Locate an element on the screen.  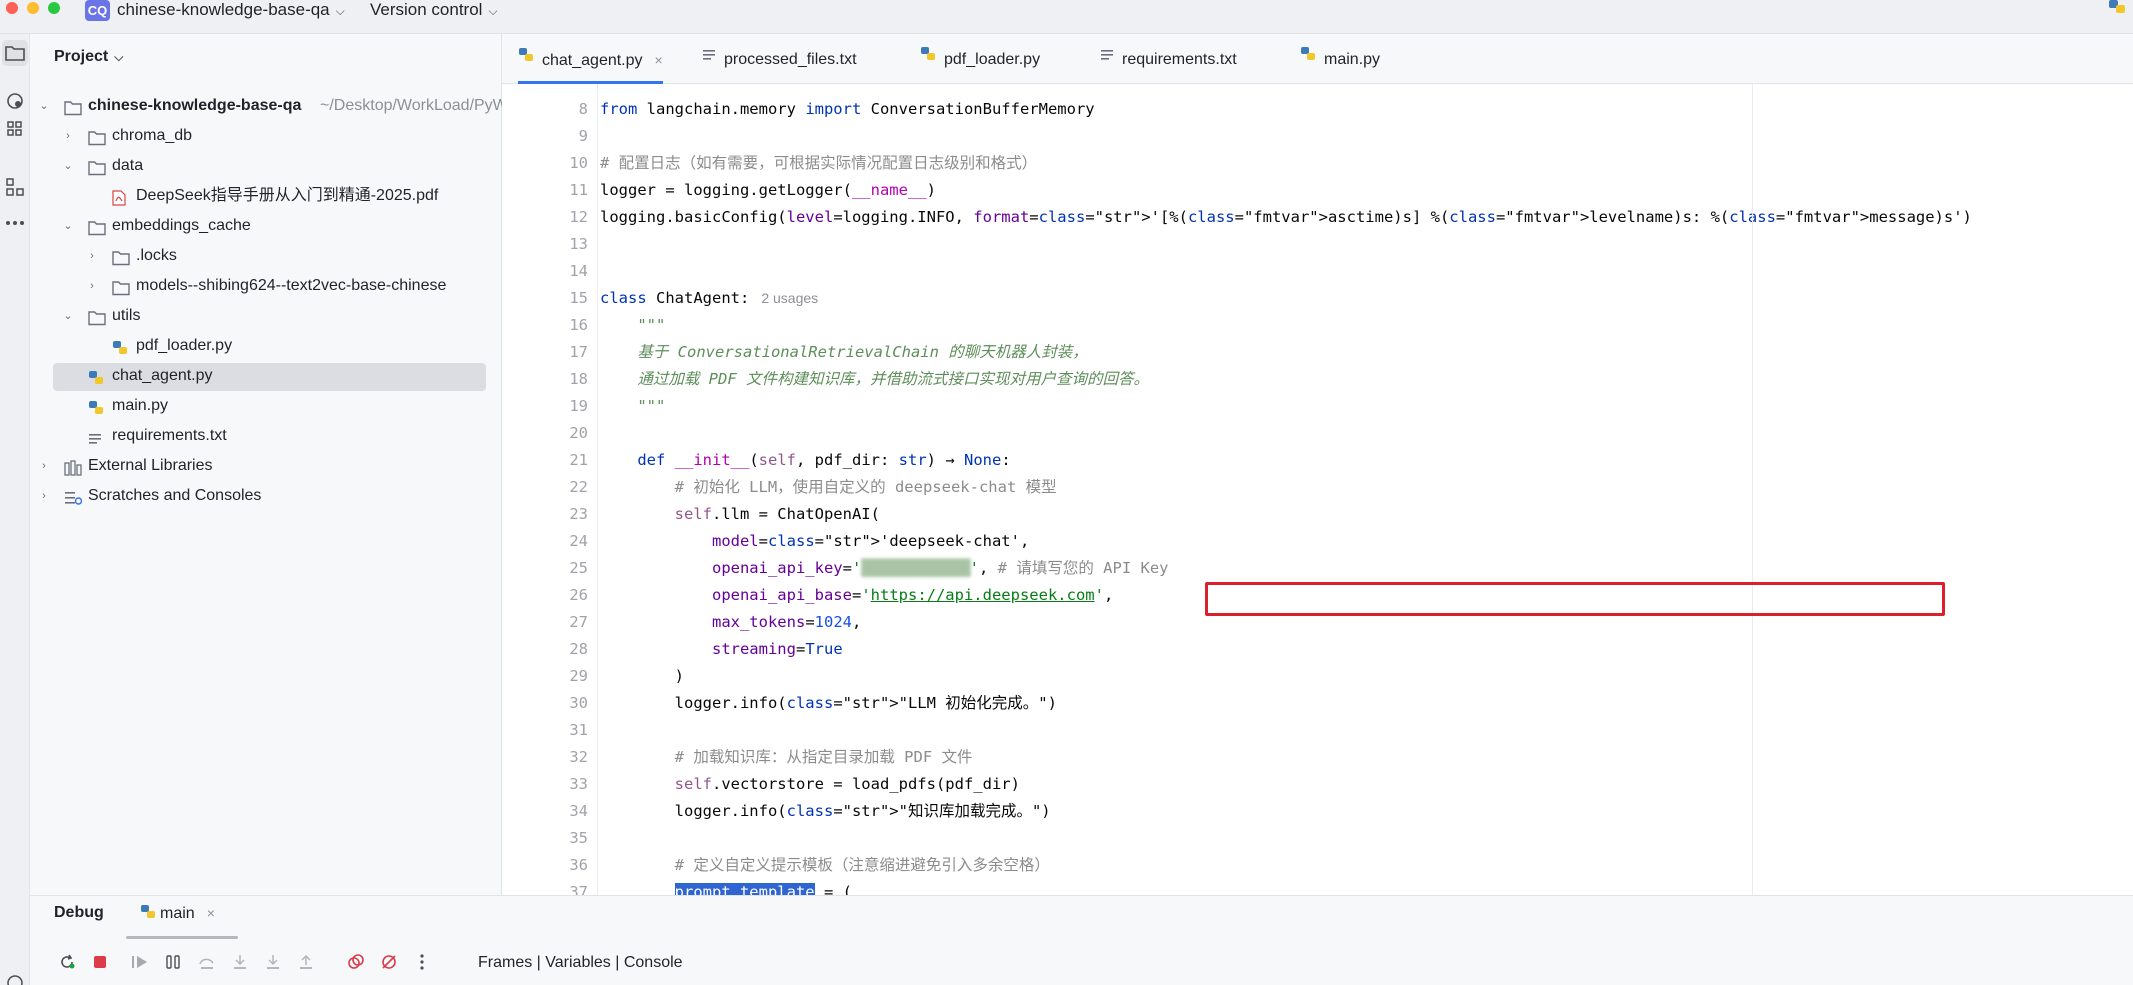
code-text: self.llm = ChatOpenAI( is located at coordinates (777, 514).